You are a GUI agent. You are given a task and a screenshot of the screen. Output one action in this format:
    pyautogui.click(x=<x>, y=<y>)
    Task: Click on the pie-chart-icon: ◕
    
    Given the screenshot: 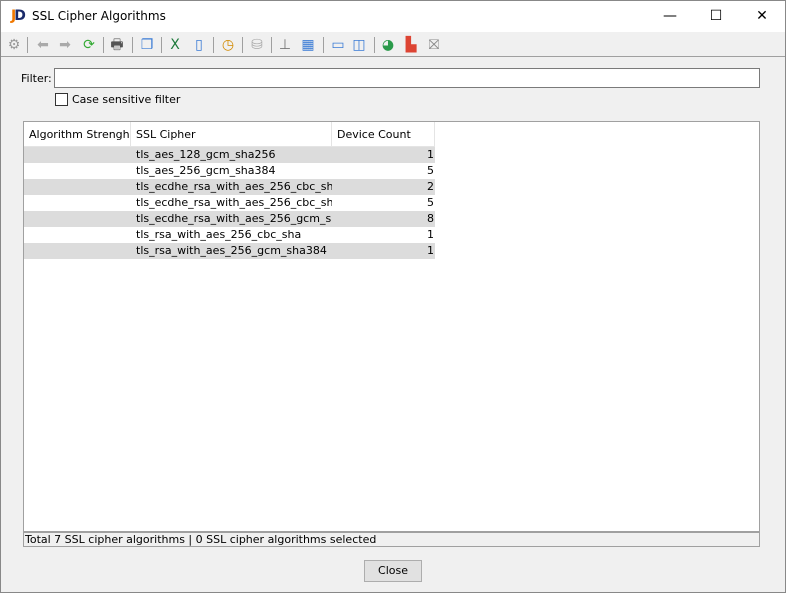 What is the action you would take?
    pyautogui.click(x=388, y=45)
    